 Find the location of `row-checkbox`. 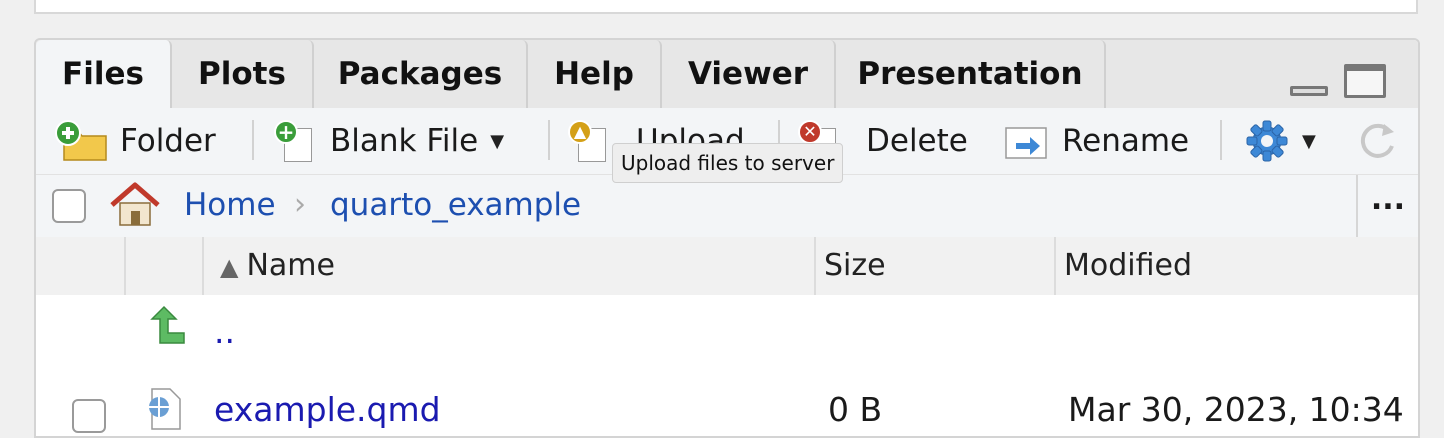

row-checkbox is located at coordinates (89, 416).